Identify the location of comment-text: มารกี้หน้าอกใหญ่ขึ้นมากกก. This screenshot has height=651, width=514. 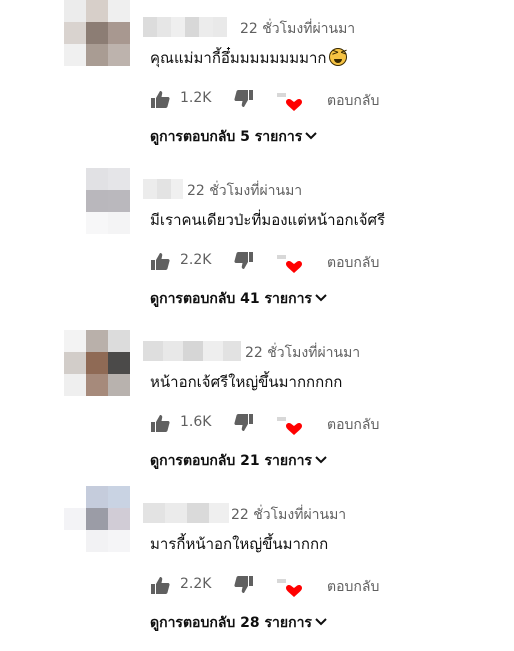
(239, 544).